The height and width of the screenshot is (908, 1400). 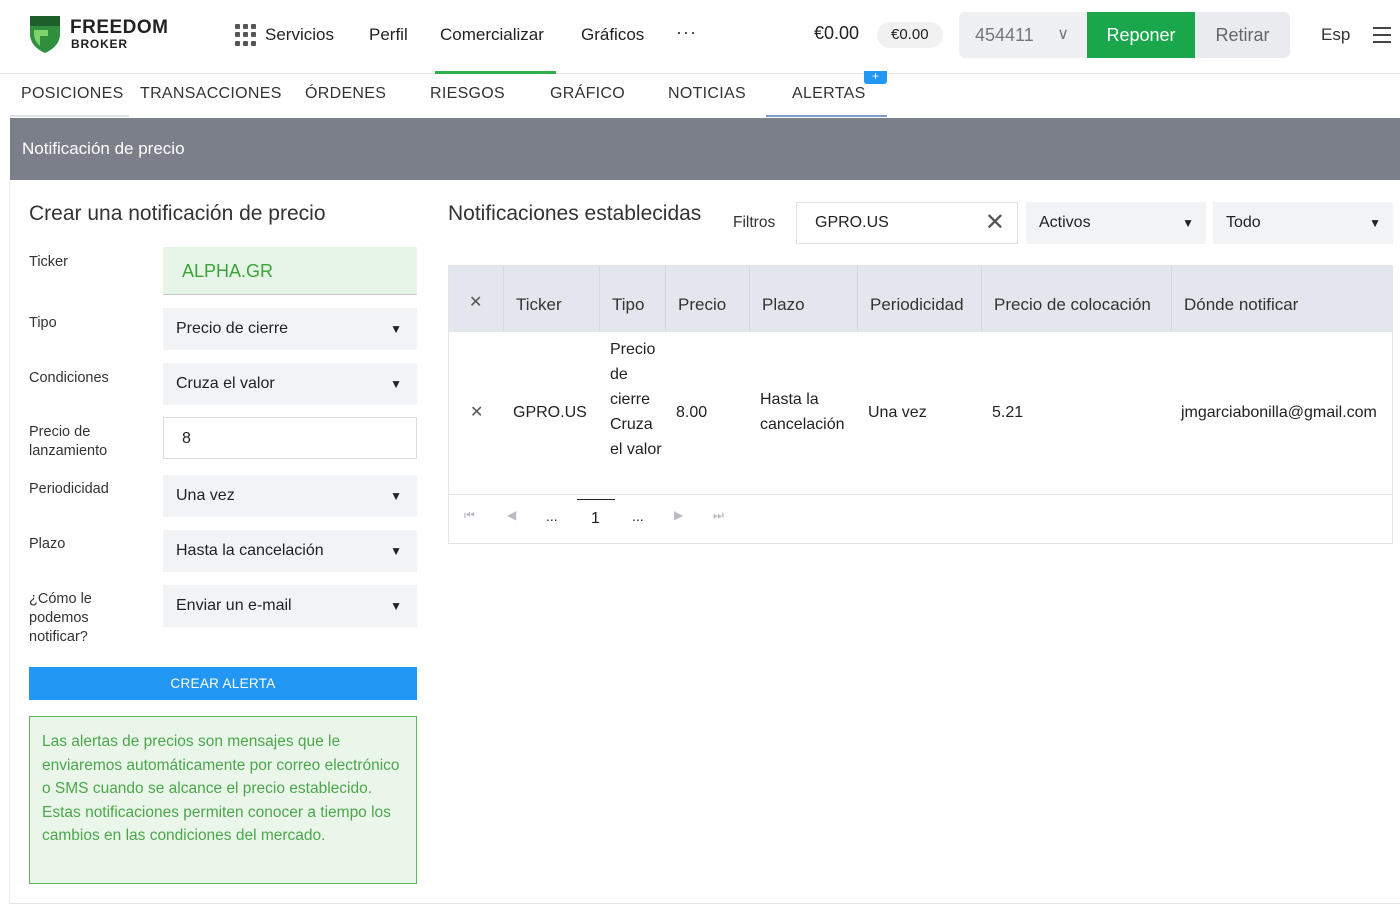 What do you see at coordinates (595, 519) in the screenshot?
I see `current-page: 1` at bounding box center [595, 519].